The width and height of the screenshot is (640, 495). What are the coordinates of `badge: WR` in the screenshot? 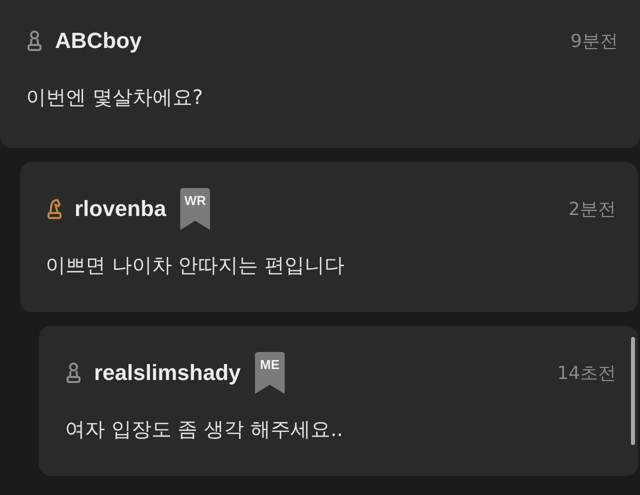 It's located at (195, 209).